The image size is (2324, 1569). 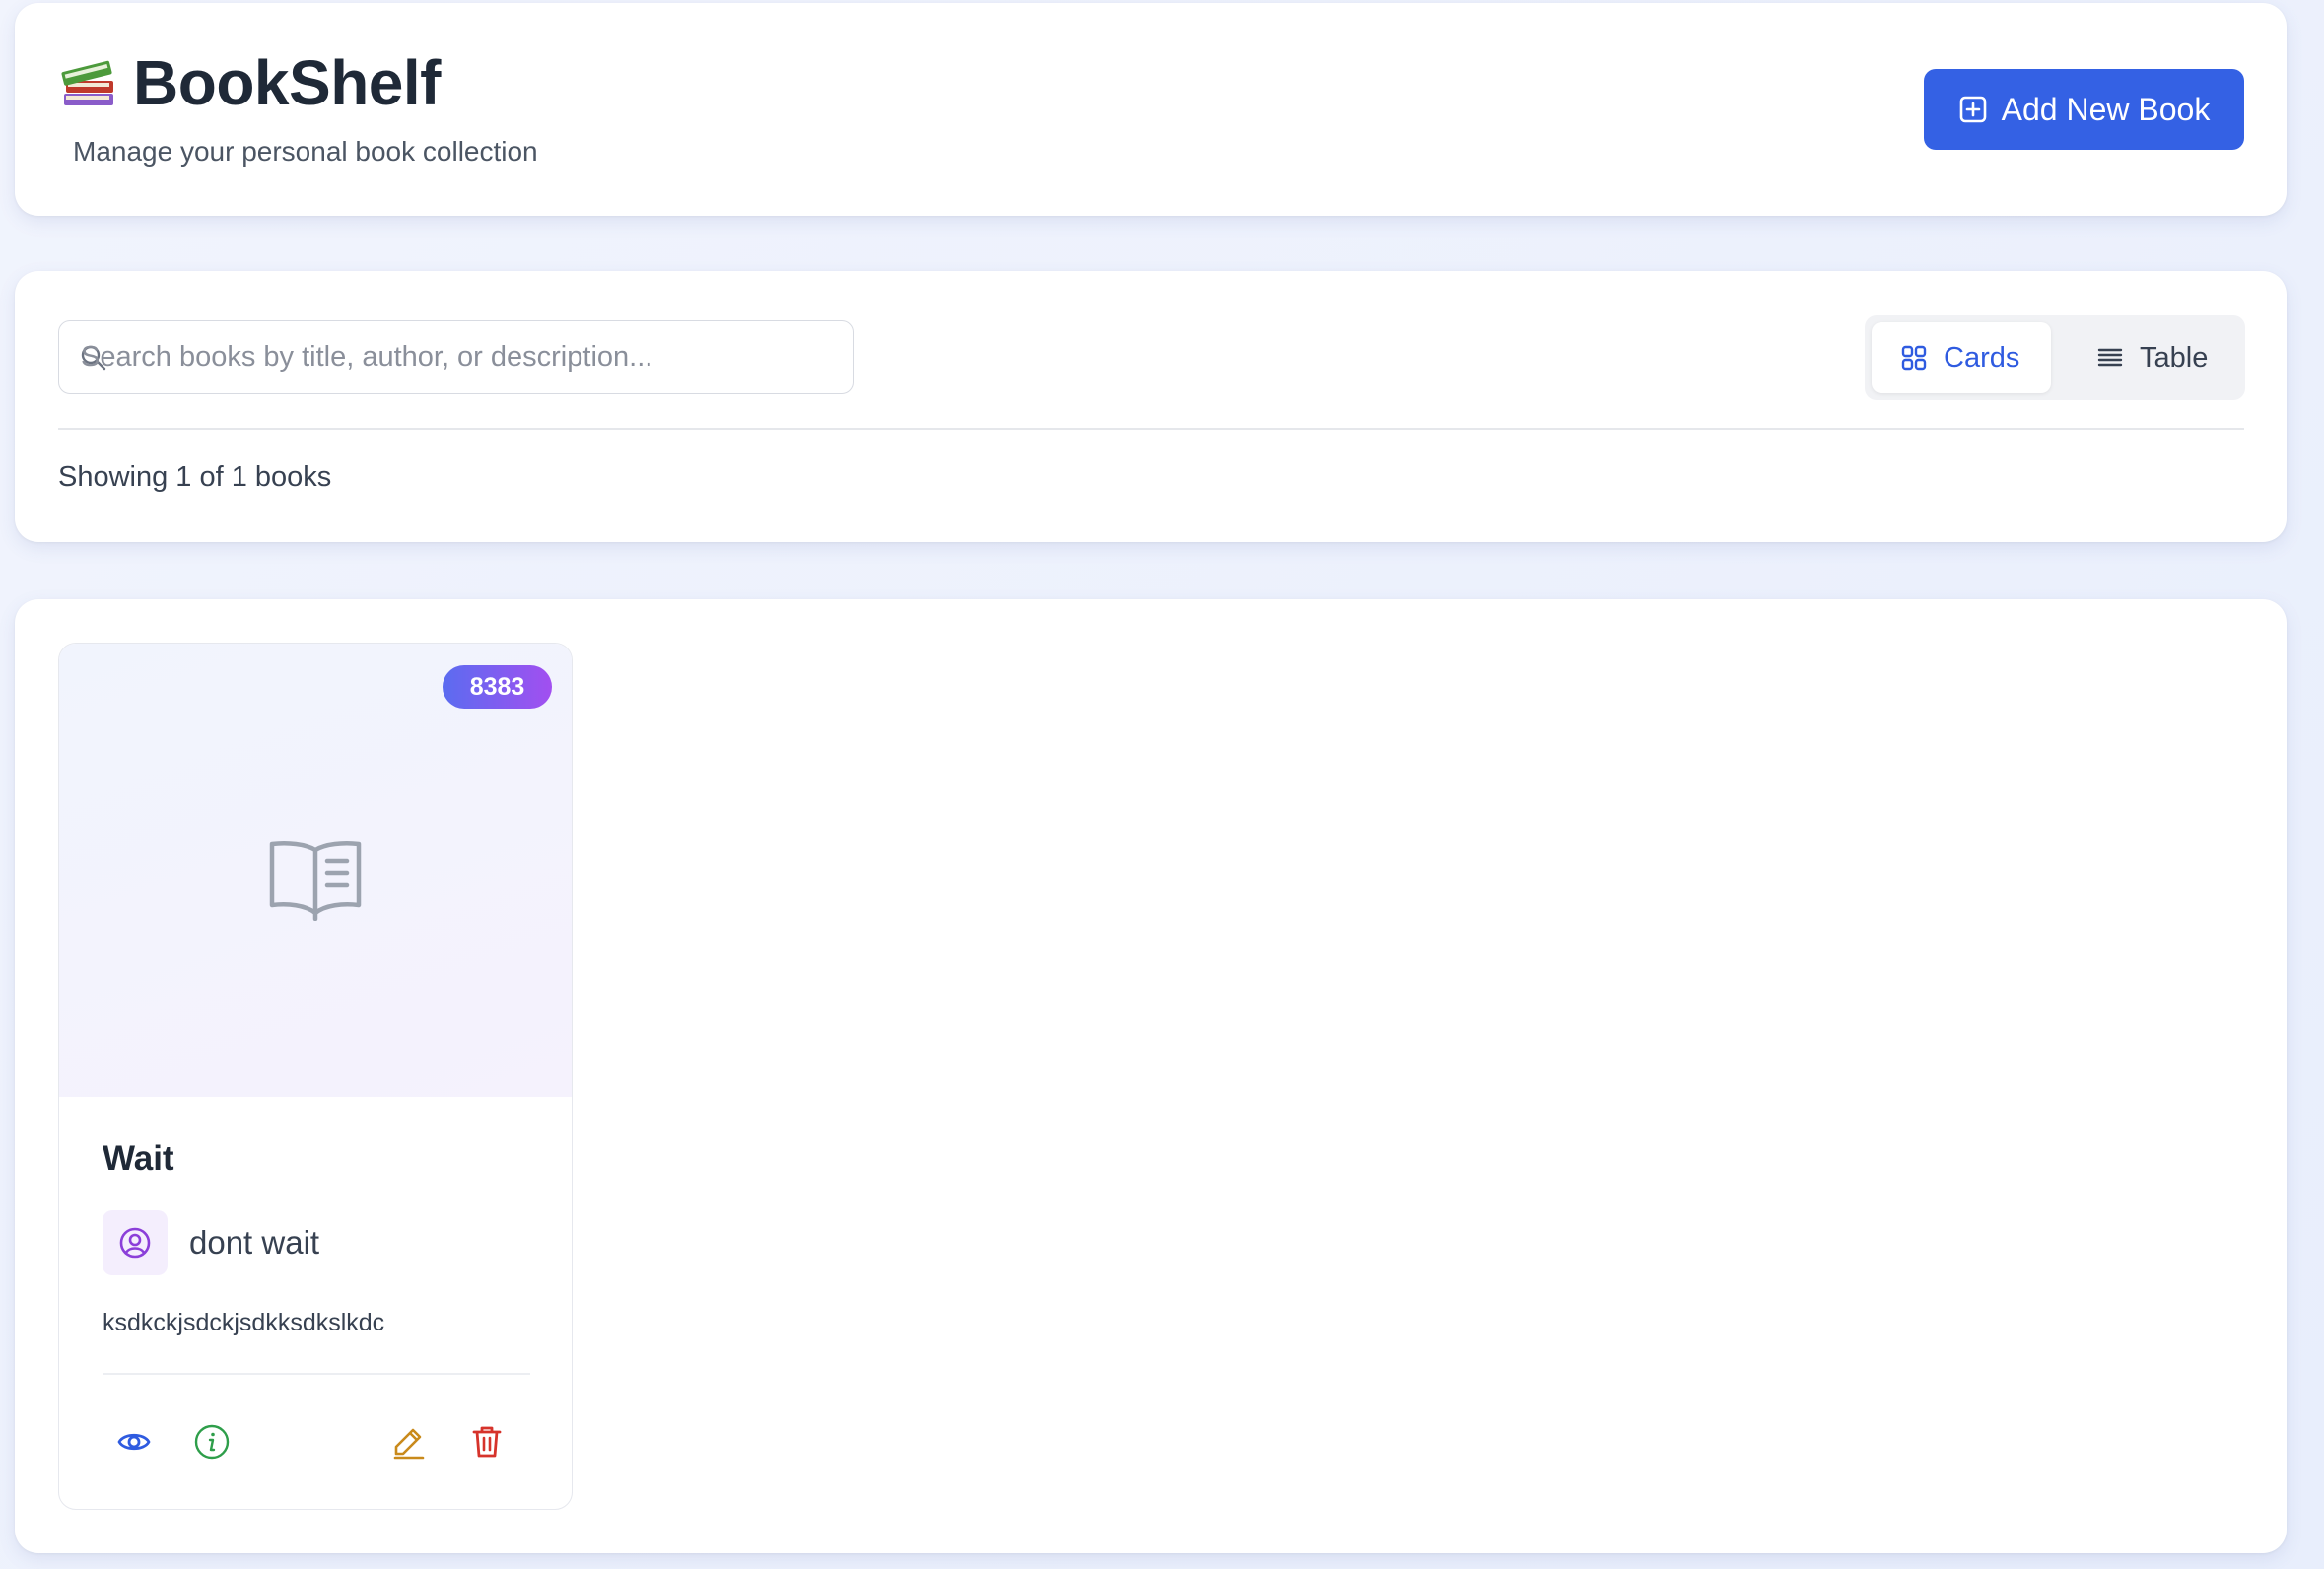 What do you see at coordinates (1914, 358) in the screenshot?
I see `grid-icon` at bounding box center [1914, 358].